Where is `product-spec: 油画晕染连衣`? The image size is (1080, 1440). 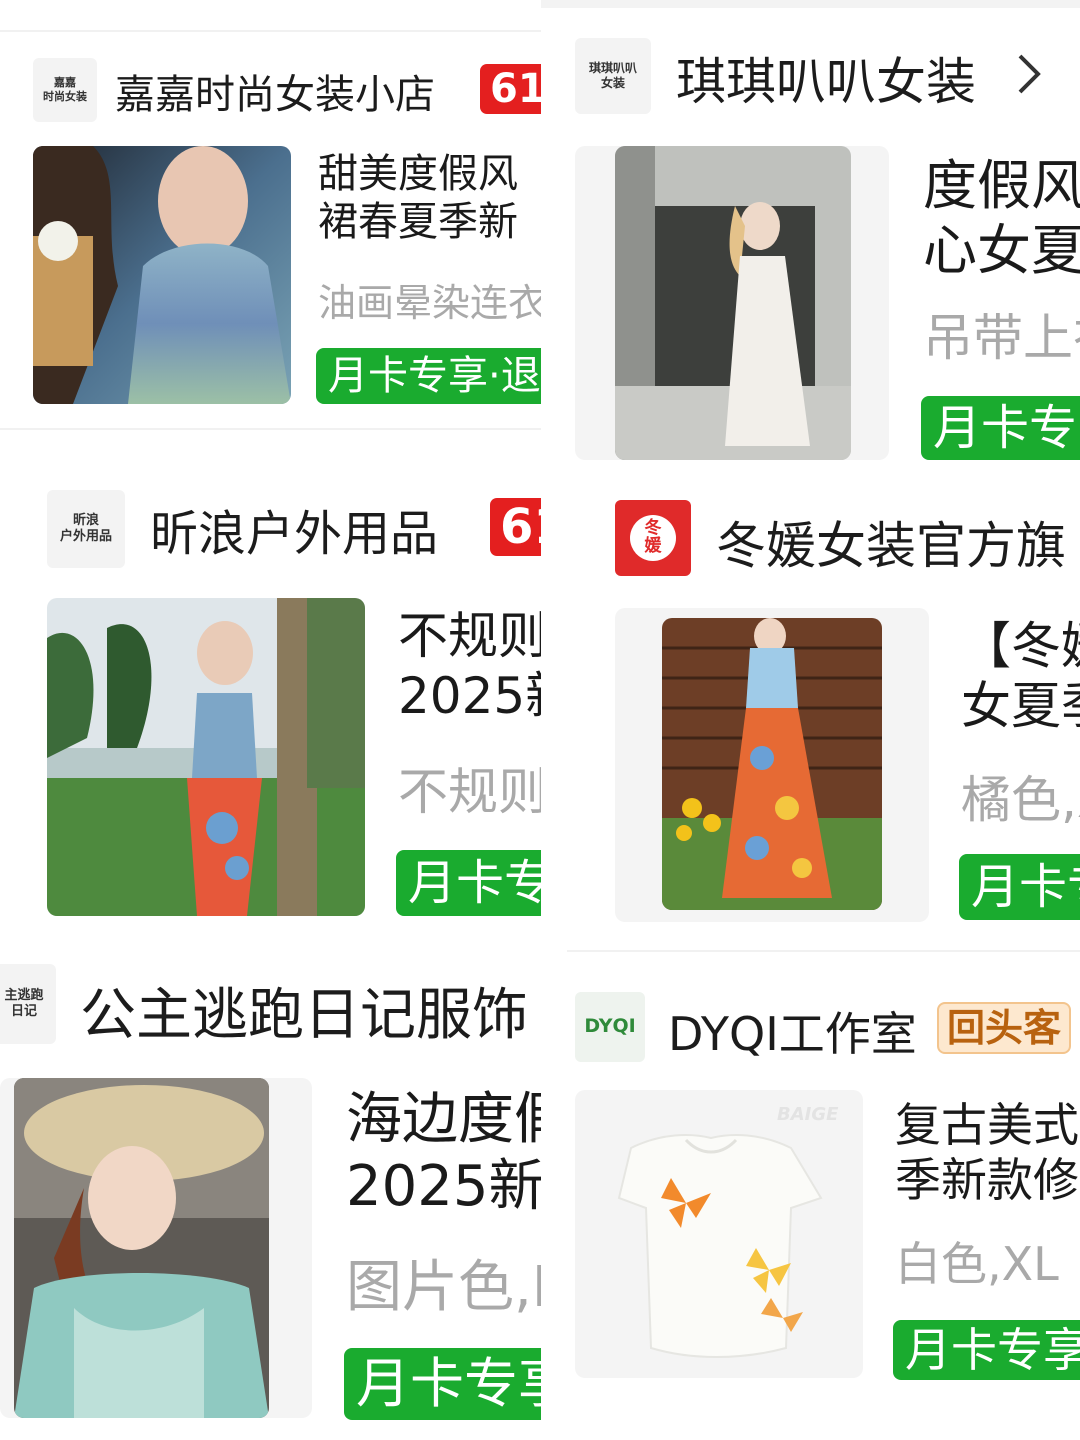 product-spec: 油画晕染连衣 is located at coordinates (429, 303).